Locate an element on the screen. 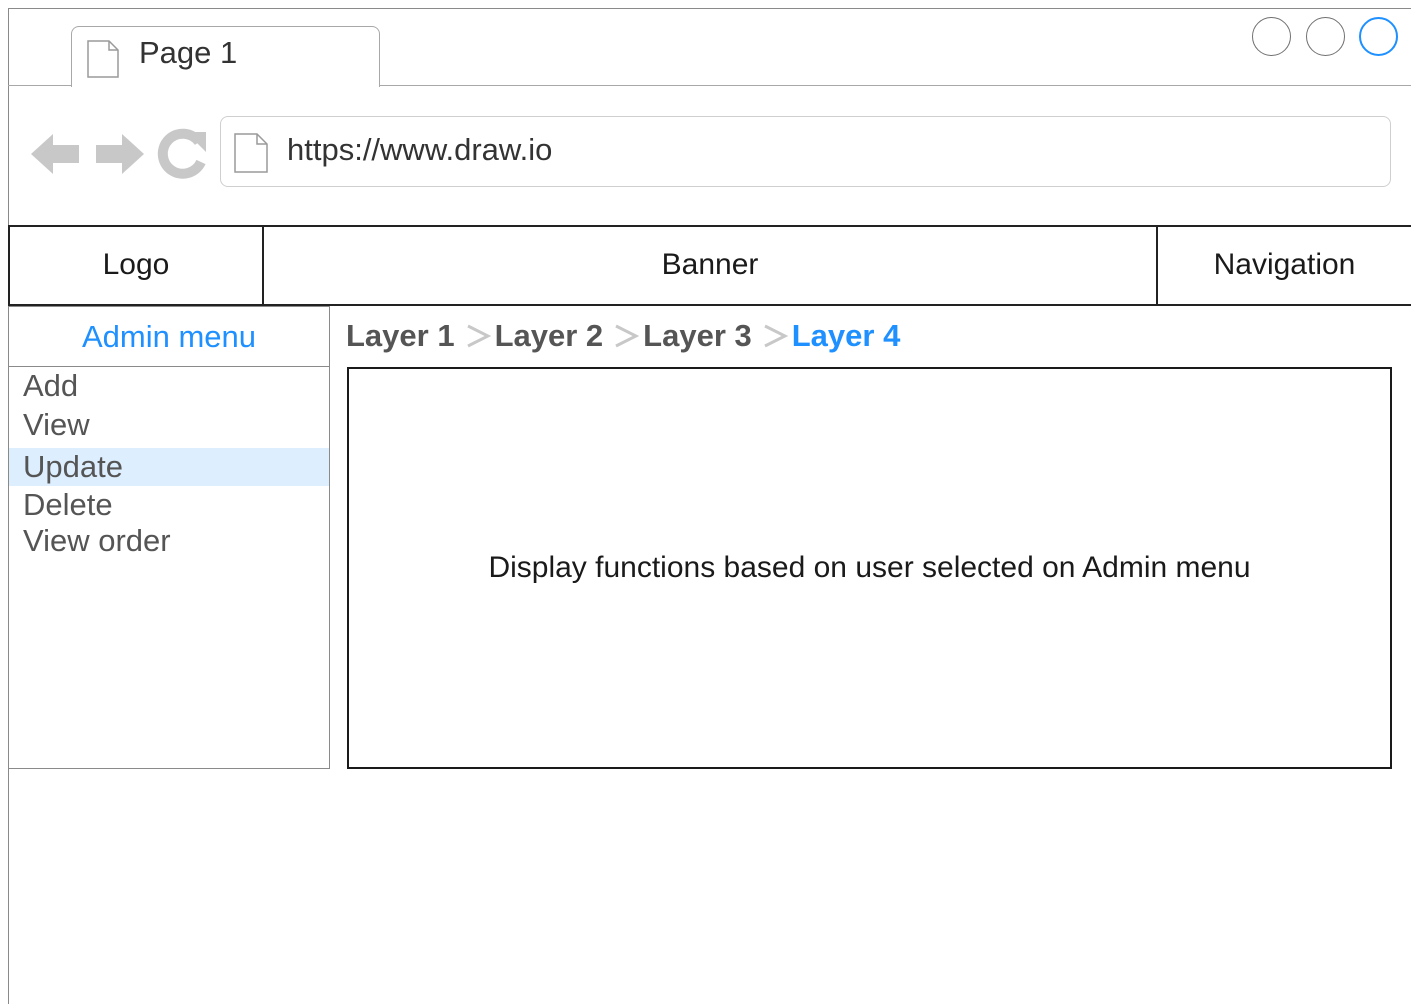 The height and width of the screenshot is (1004, 1411). menu-item-view-order: View order is located at coordinates (169, 541).